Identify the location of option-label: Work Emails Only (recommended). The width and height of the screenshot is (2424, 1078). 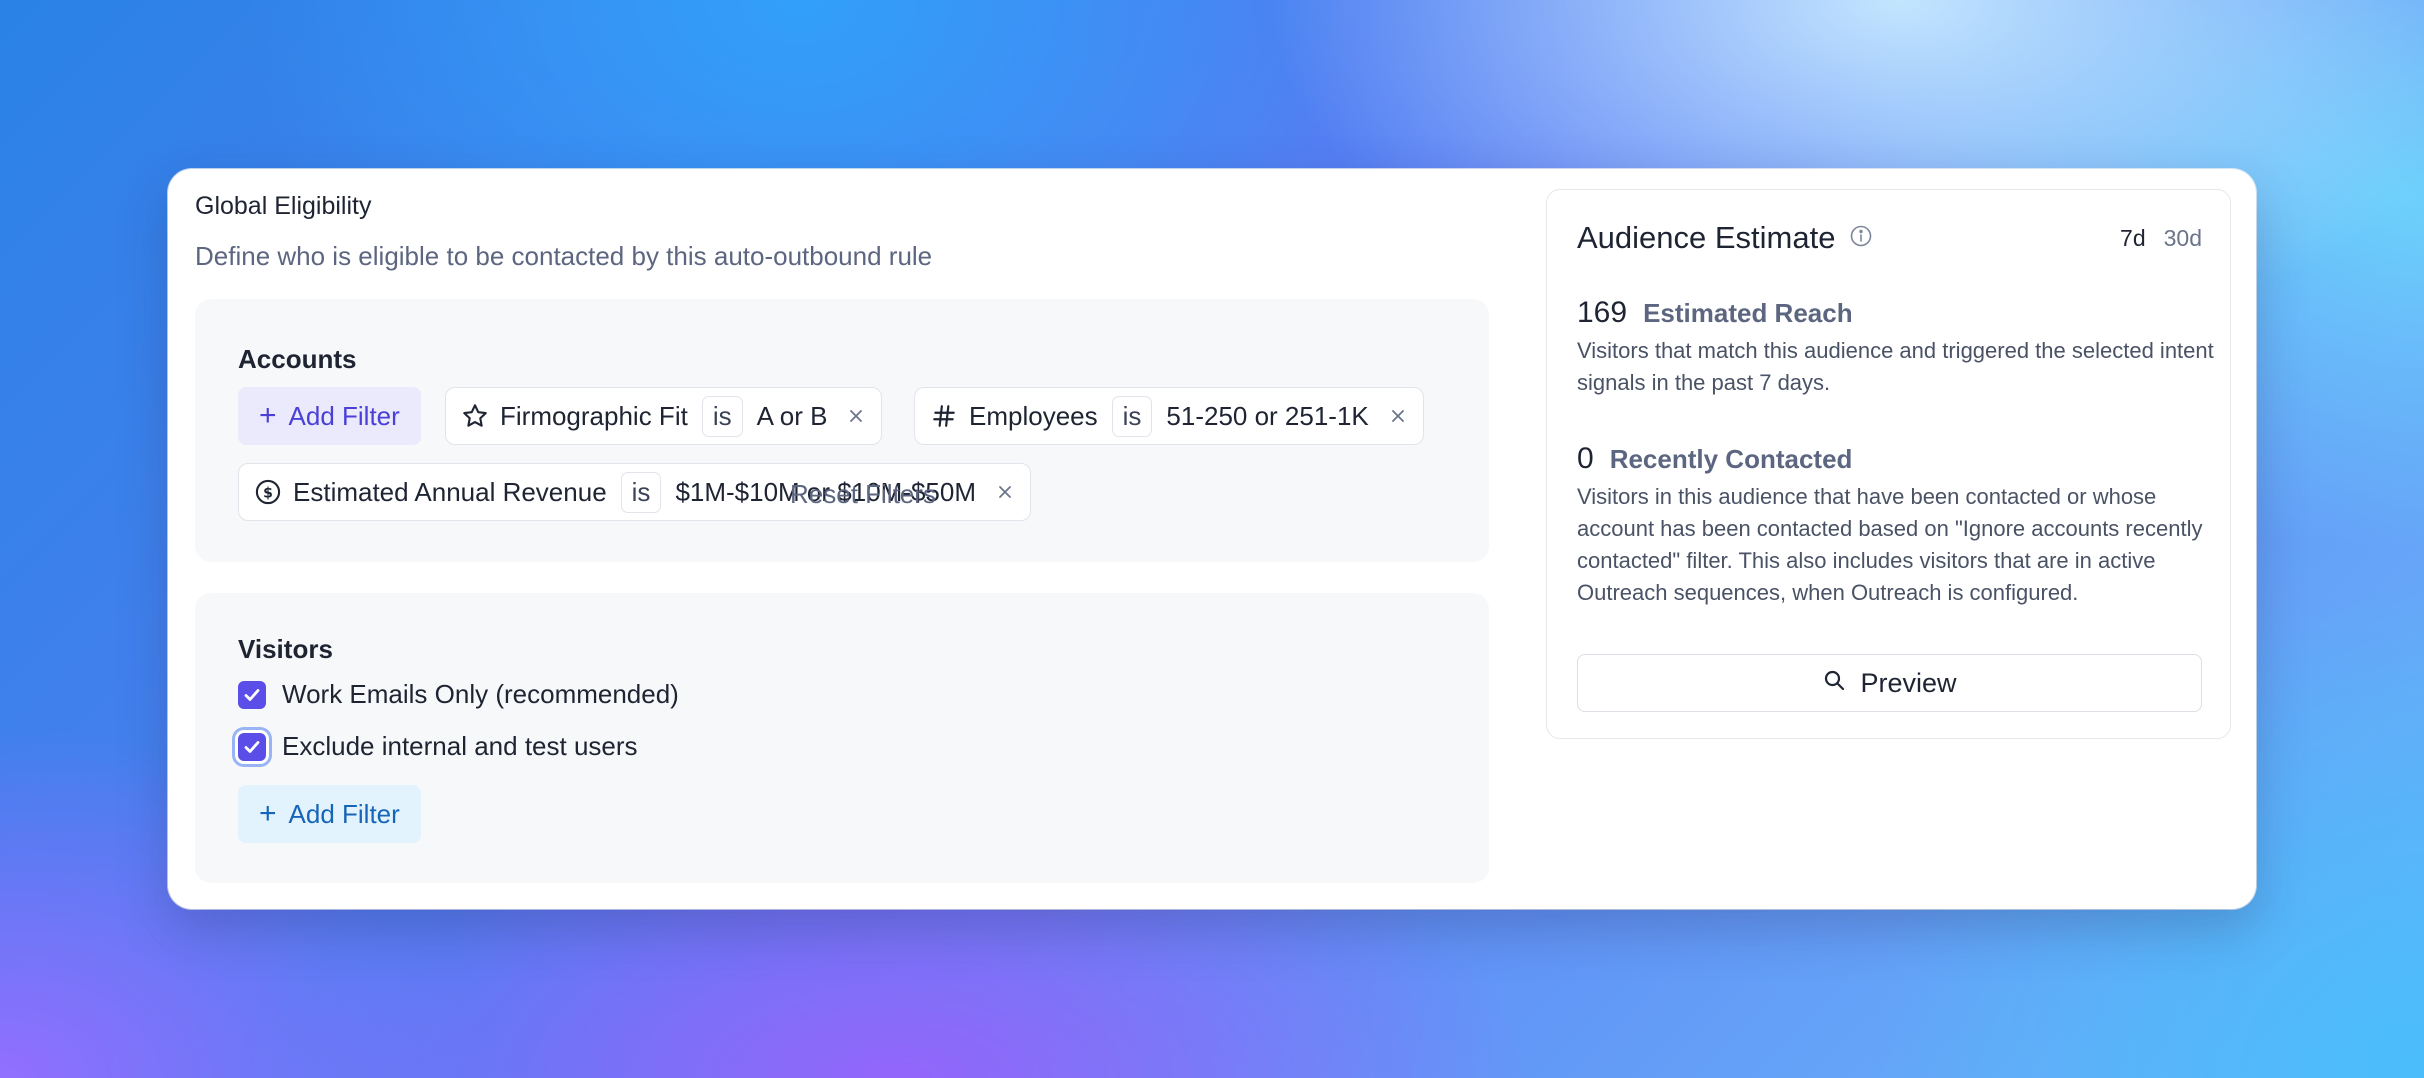
(480, 694).